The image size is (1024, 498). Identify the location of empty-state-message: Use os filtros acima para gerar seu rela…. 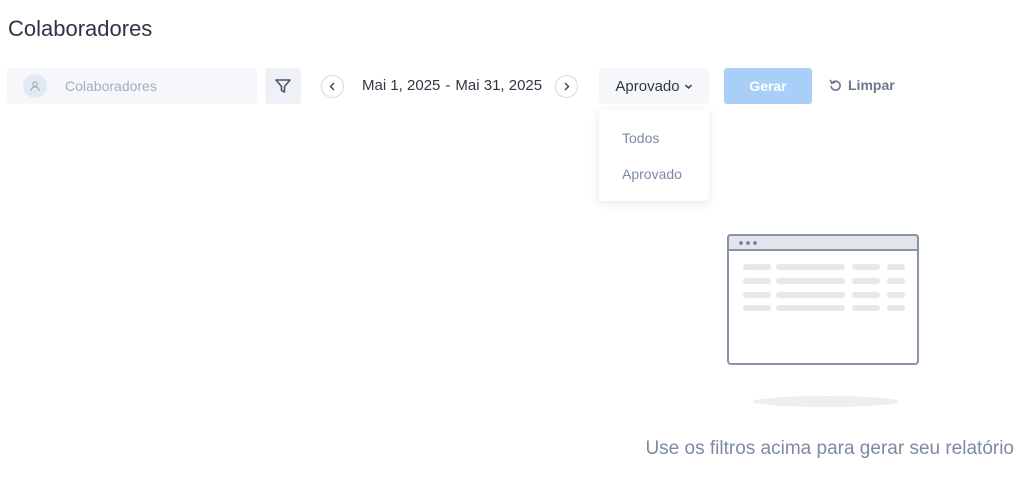
(829, 448).